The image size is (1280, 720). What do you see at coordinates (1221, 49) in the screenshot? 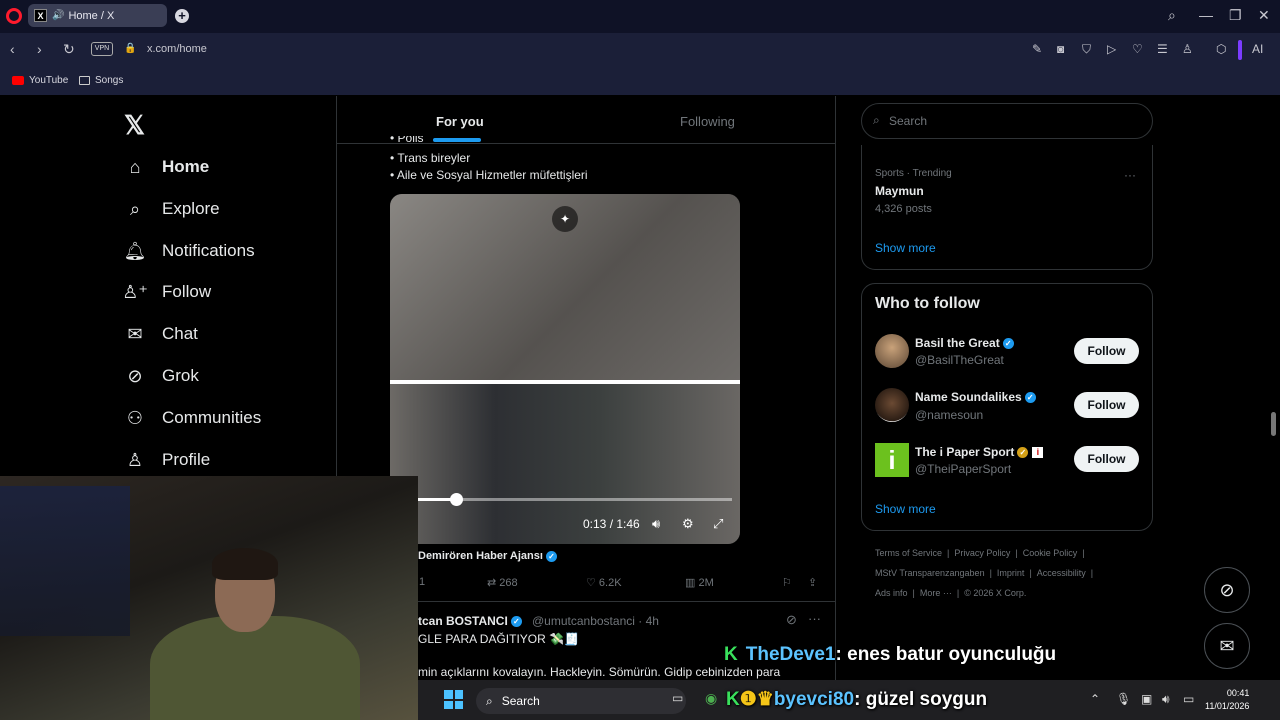
I see `cube-icon: ⬡` at bounding box center [1221, 49].